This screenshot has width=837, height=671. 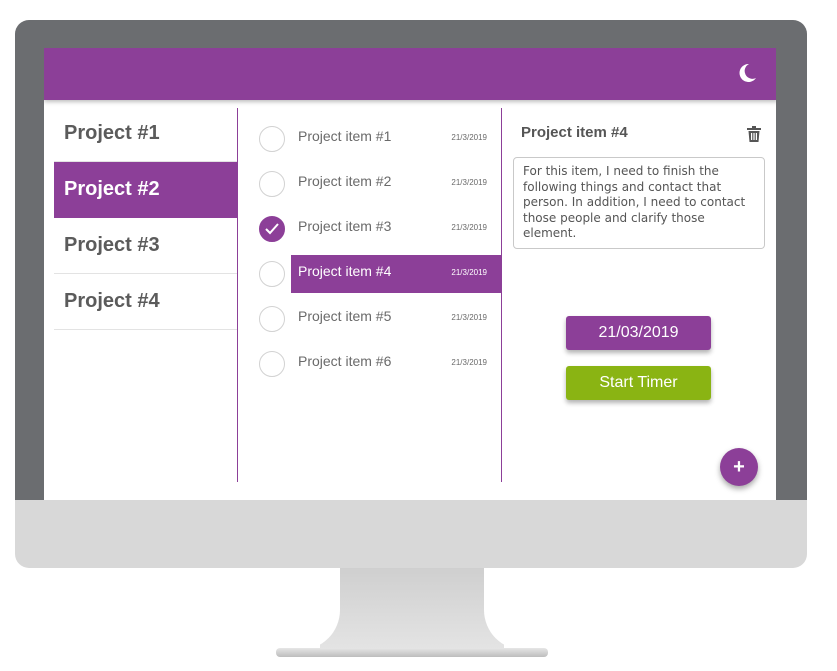 I want to click on monitor-stand, so click(x=412, y=609).